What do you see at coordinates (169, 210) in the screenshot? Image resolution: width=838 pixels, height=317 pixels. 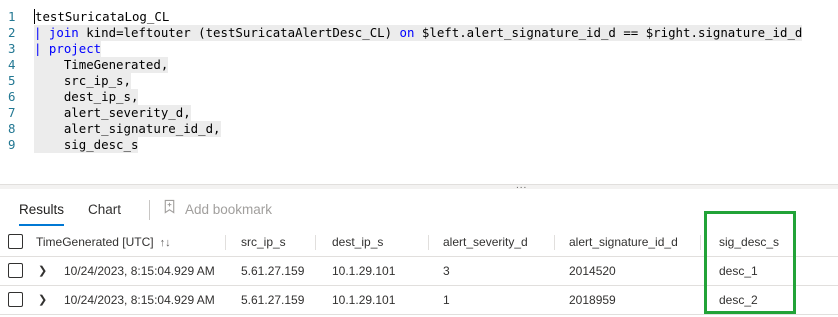 I see `bookmark-icon` at bounding box center [169, 210].